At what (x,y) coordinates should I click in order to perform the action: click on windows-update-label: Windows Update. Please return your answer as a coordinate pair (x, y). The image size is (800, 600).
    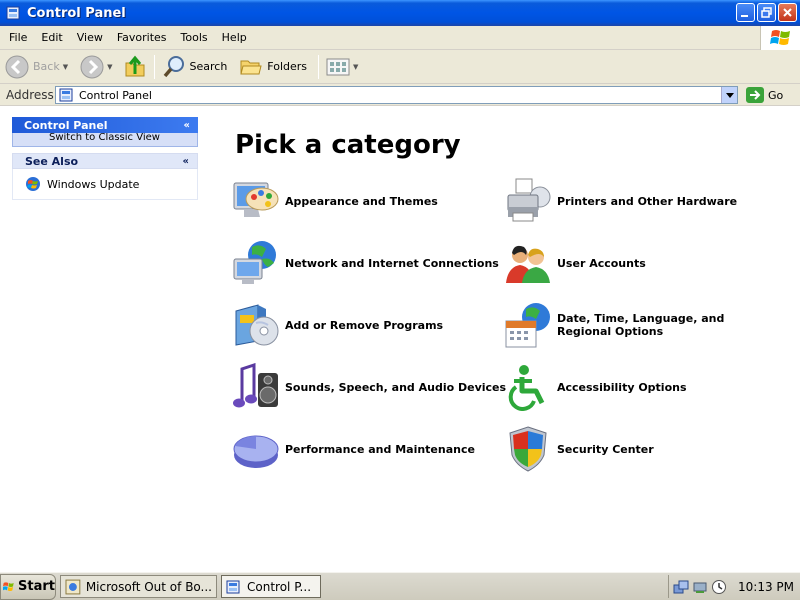
    Looking at the image, I should click on (93, 184).